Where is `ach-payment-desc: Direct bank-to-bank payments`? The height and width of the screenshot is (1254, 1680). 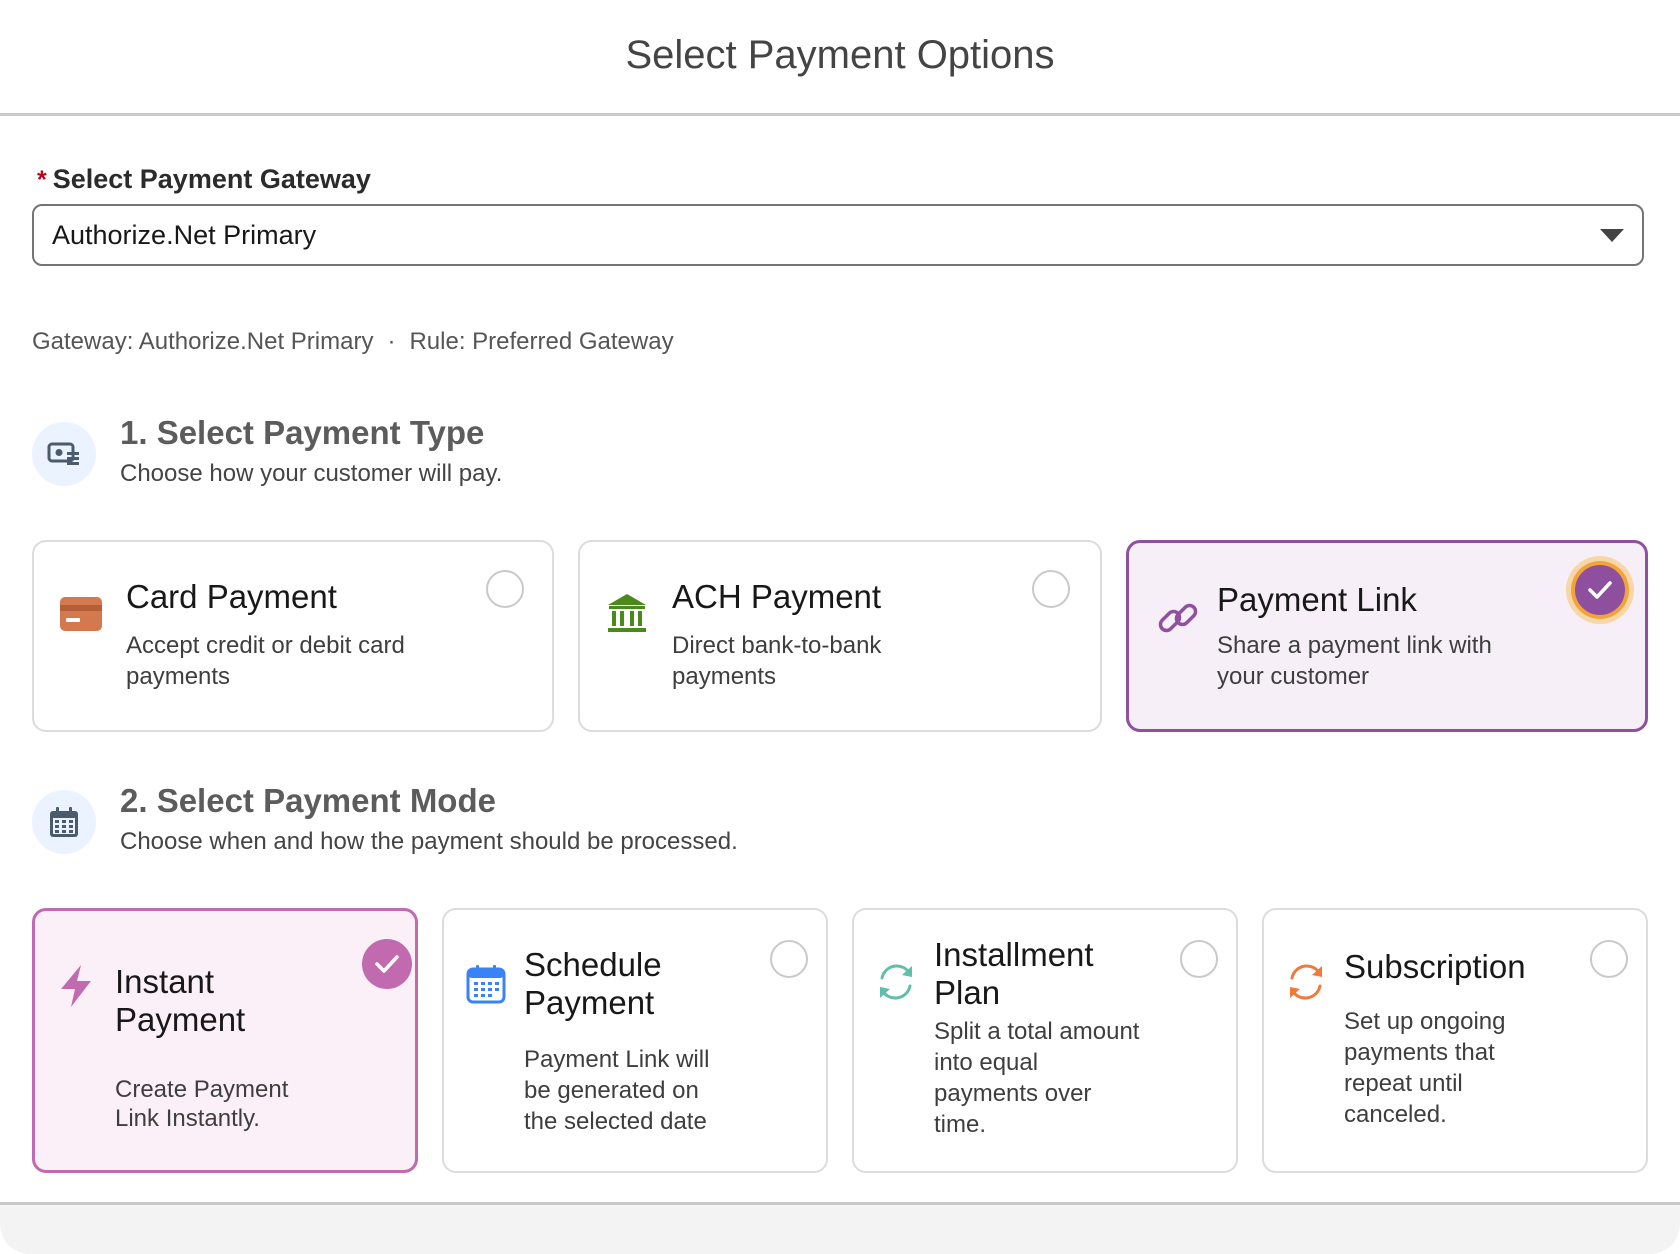
ach-payment-desc: Direct bank-to-bank payments is located at coordinates (776, 661).